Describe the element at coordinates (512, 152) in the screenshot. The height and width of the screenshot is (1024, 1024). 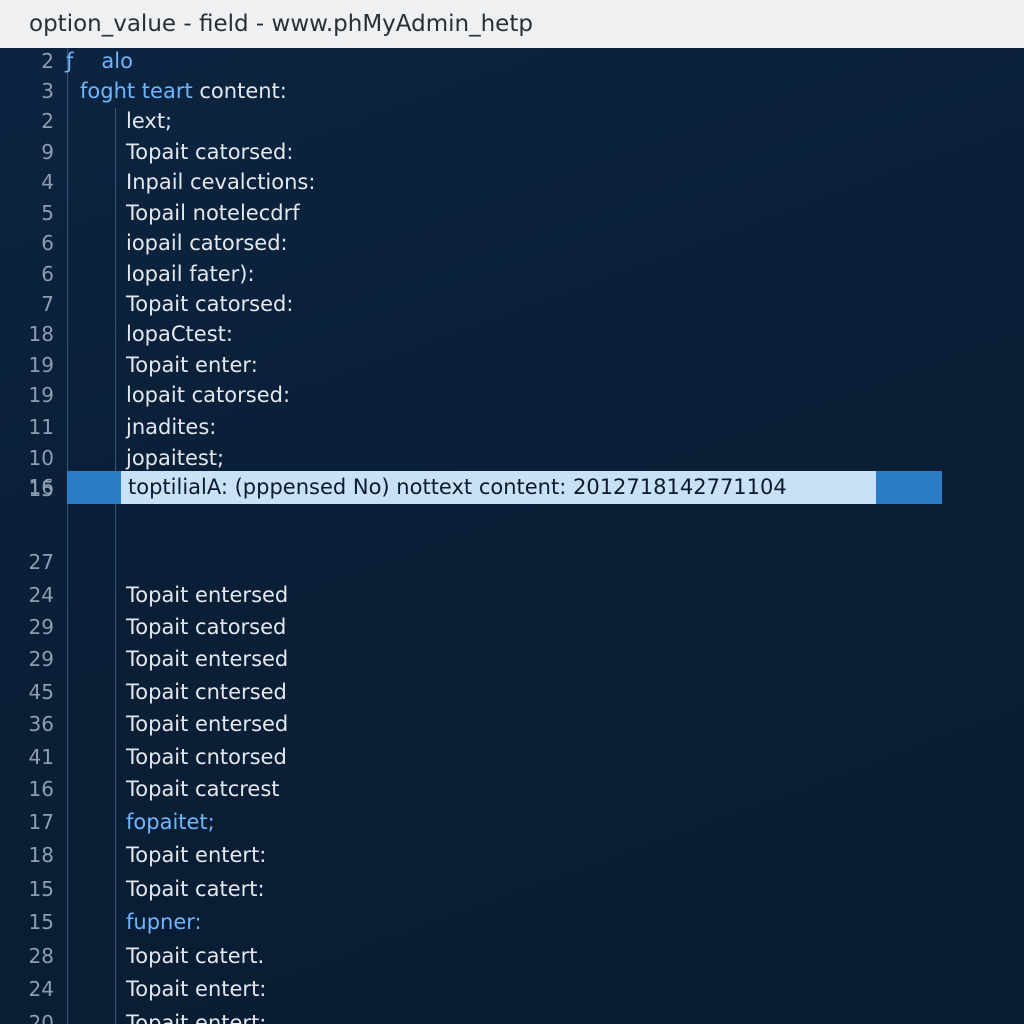
I see `code-line: 9 Topait catorsed:` at that location.